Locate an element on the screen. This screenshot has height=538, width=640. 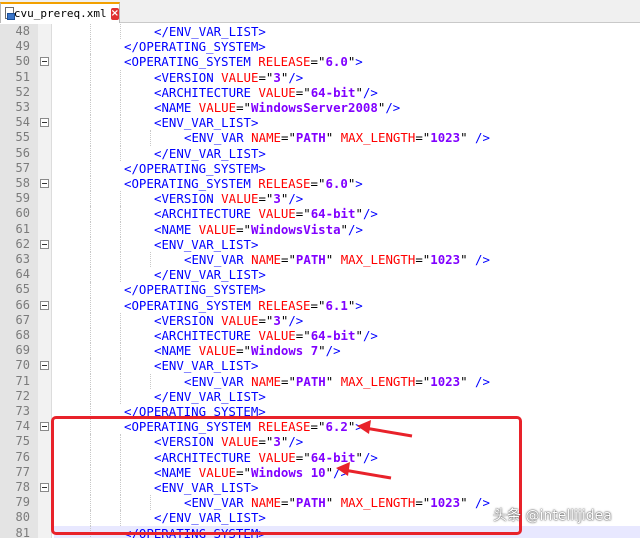
xml-attr-name: MAX_LENGTH is located at coordinates (378, 381).